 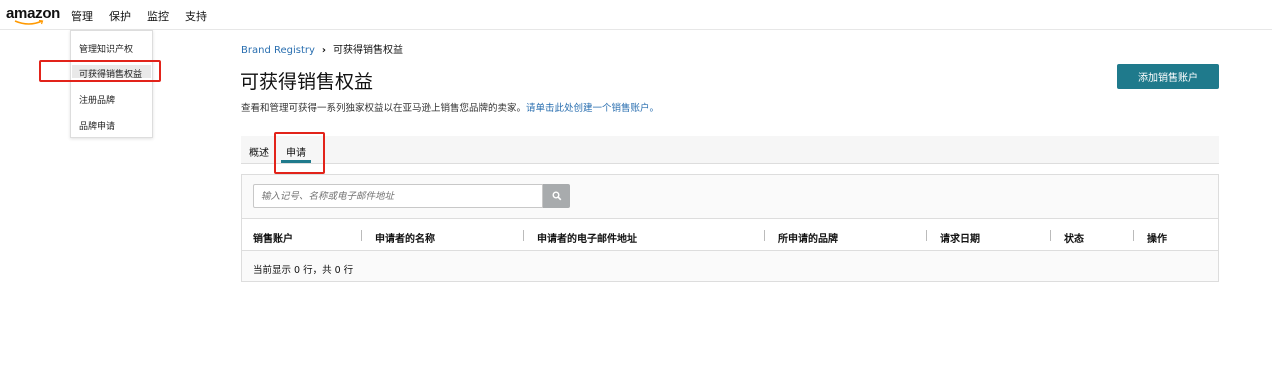 I want to click on nav-protect: 保护, so click(x=120, y=16).